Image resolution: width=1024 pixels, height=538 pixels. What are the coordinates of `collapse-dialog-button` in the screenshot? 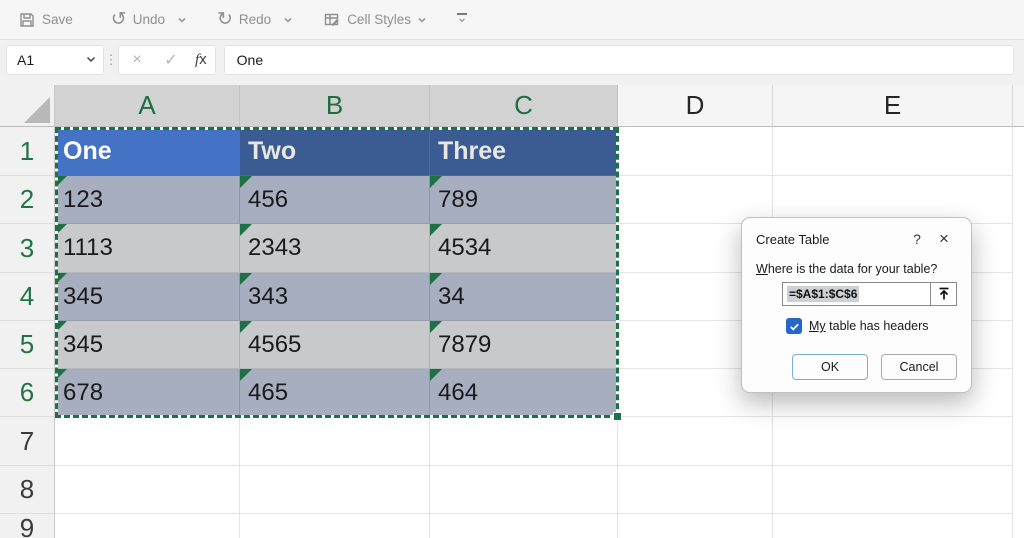 It's located at (944, 294).